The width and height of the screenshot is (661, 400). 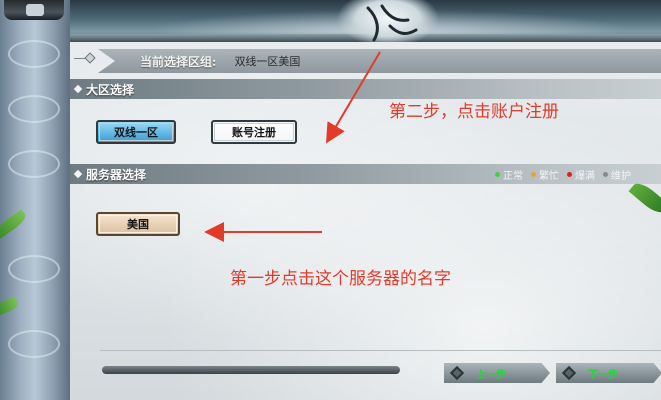 What do you see at coordinates (110, 89) in the screenshot?
I see `area-section-title: 大区选择` at bounding box center [110, 89].